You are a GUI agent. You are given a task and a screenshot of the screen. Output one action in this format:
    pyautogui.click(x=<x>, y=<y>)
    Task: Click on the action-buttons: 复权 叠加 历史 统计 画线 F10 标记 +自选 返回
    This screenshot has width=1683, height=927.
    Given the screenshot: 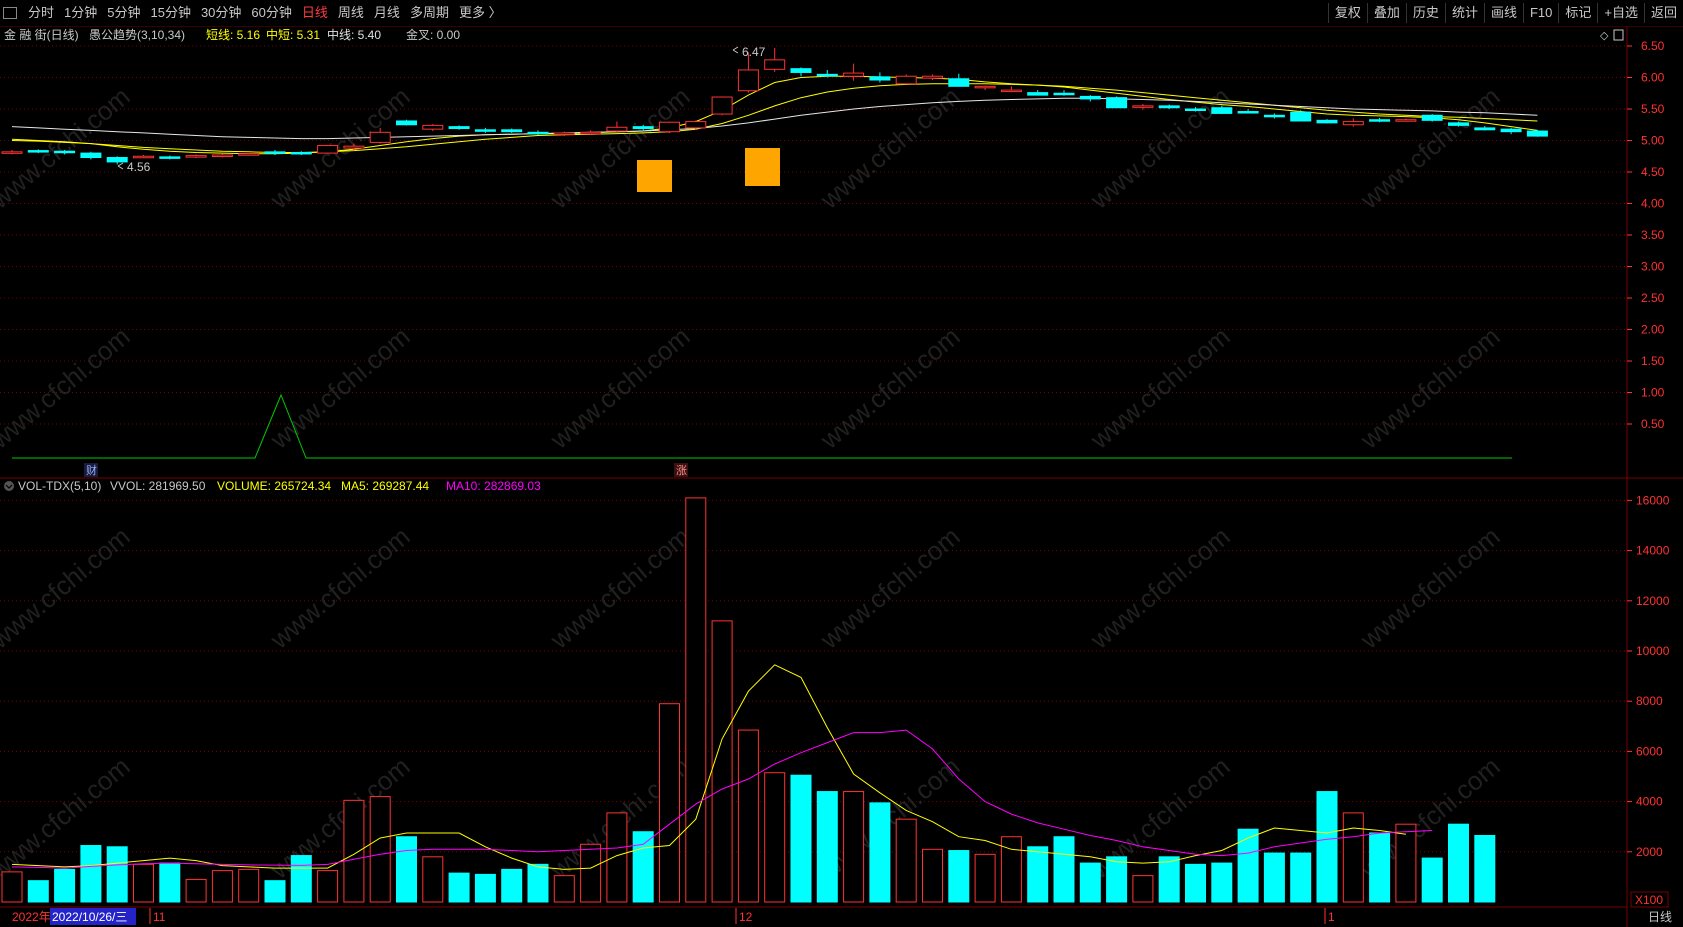 What is the action you would take?
    pyautogui.click(x=1505, y=13)
    